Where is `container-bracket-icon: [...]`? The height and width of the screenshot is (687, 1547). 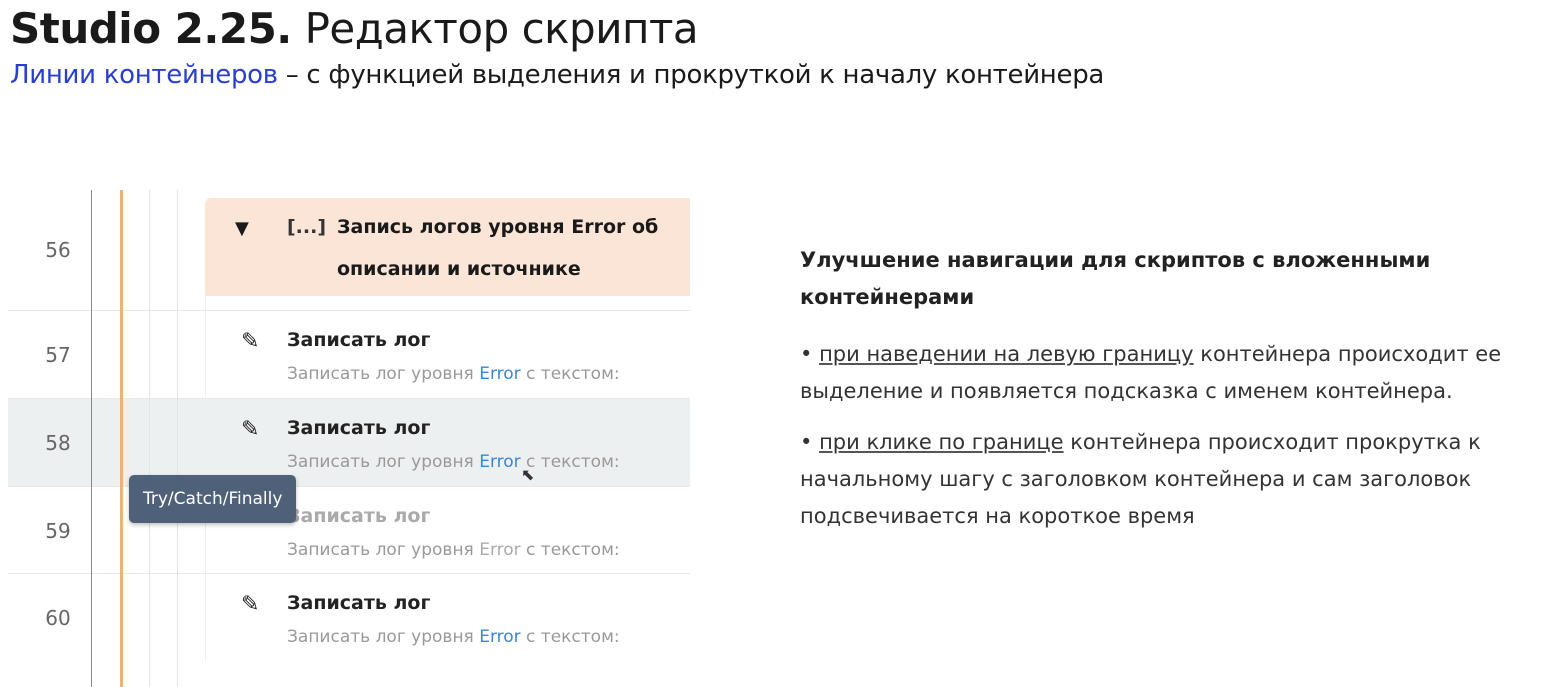 container-bracket-icon: [...] is located at coordinates (307, 227).